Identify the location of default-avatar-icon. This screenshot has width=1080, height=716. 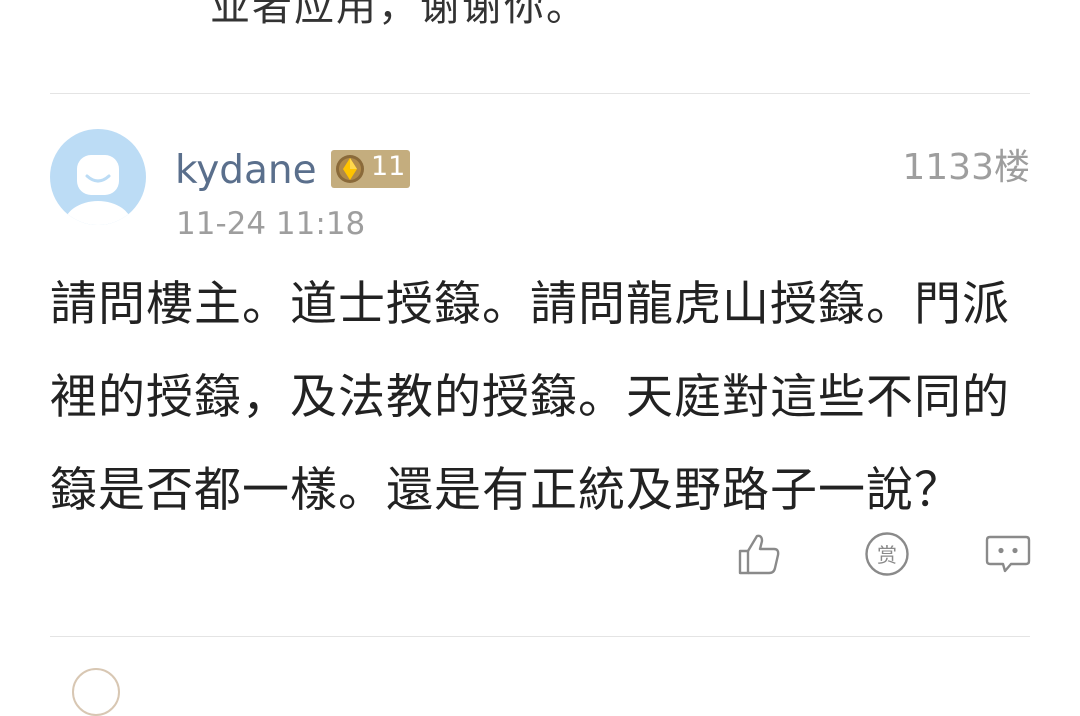
(98, 177).